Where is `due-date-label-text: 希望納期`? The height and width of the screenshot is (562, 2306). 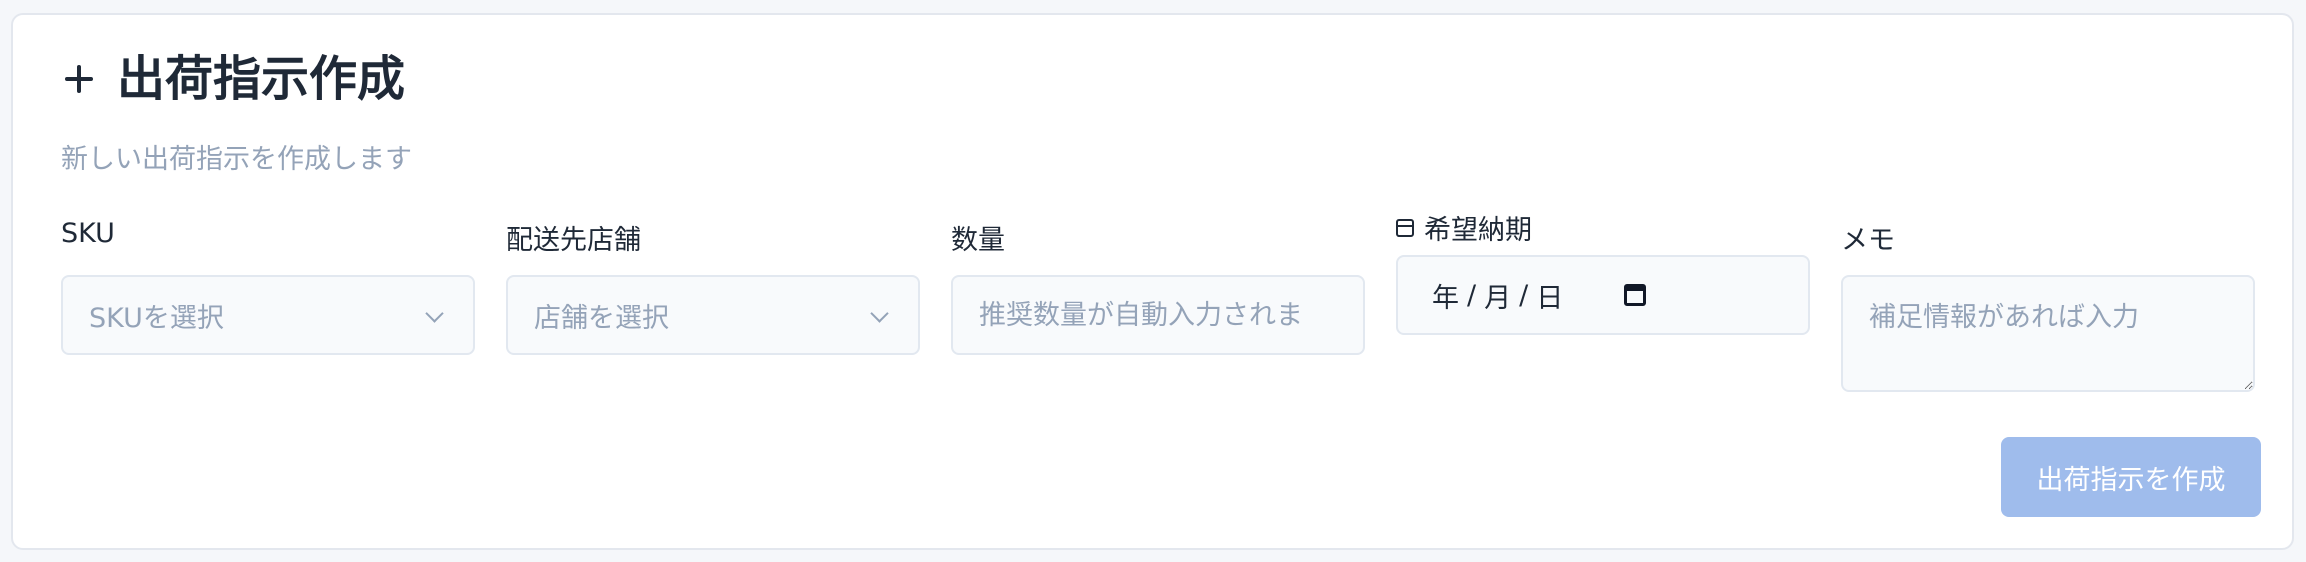
due-date-label-text: 希望納期 is located at coordinates (1478, 230).